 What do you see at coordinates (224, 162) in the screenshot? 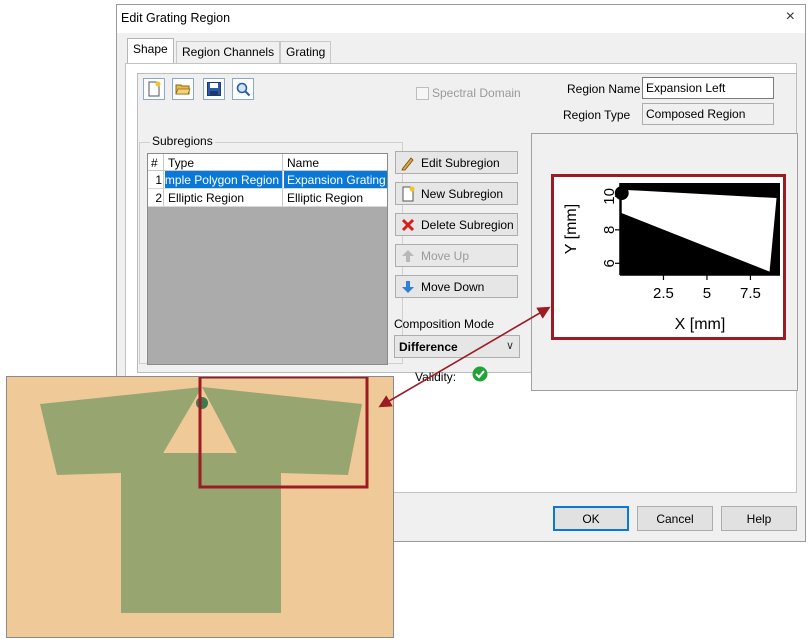
I see `column-header-type: Type` at bounding box center [224, 162].